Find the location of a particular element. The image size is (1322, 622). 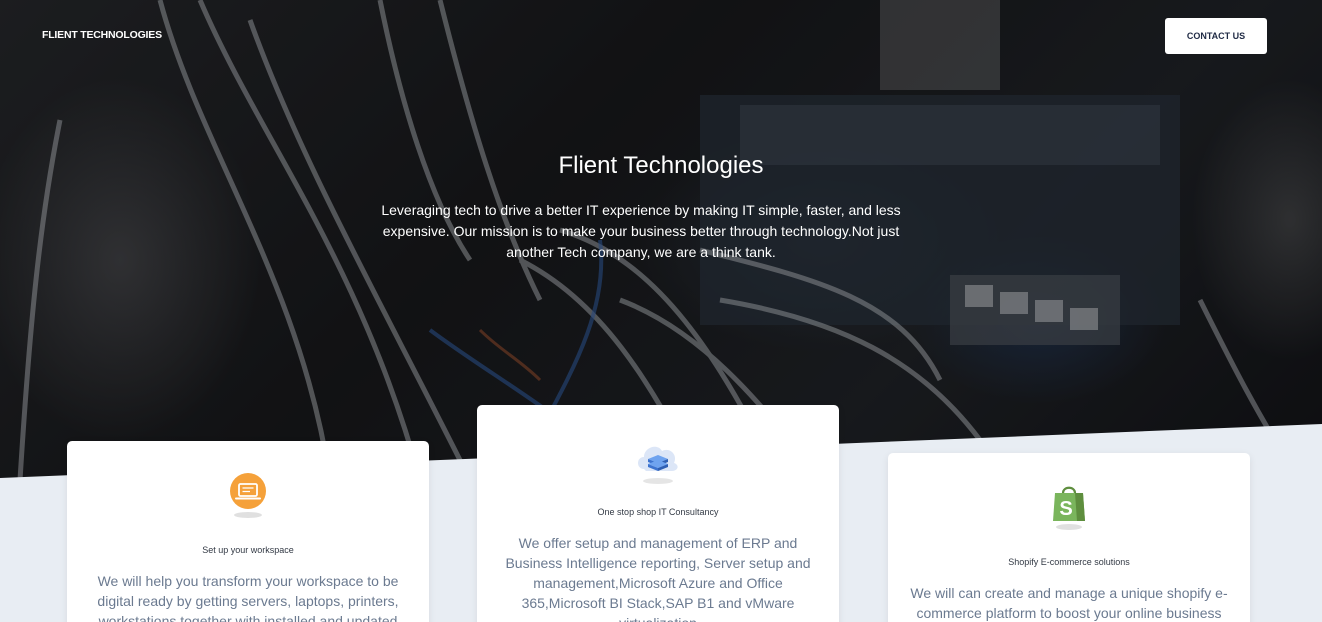

shopify-bag-icon: S is located at coordinates (1069, 508).